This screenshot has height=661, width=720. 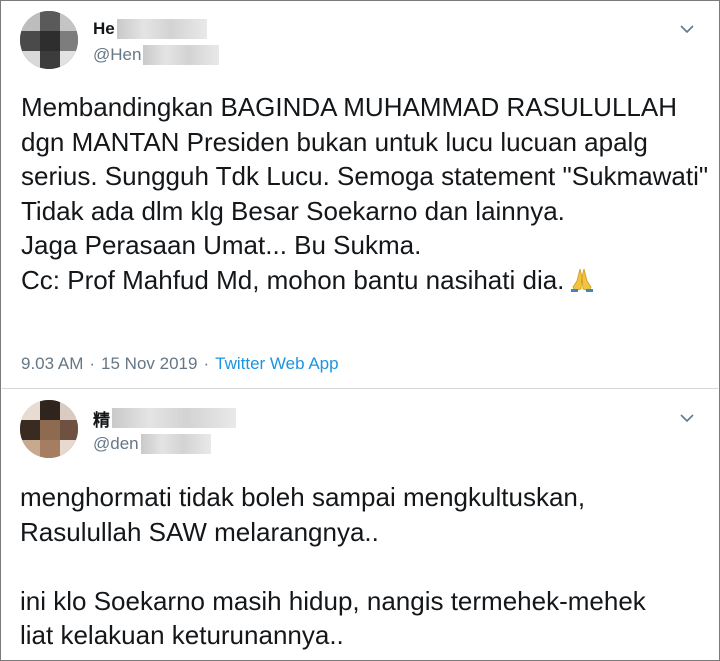 I want to click on author-handle-row: @den, so click(x=152, y=444).